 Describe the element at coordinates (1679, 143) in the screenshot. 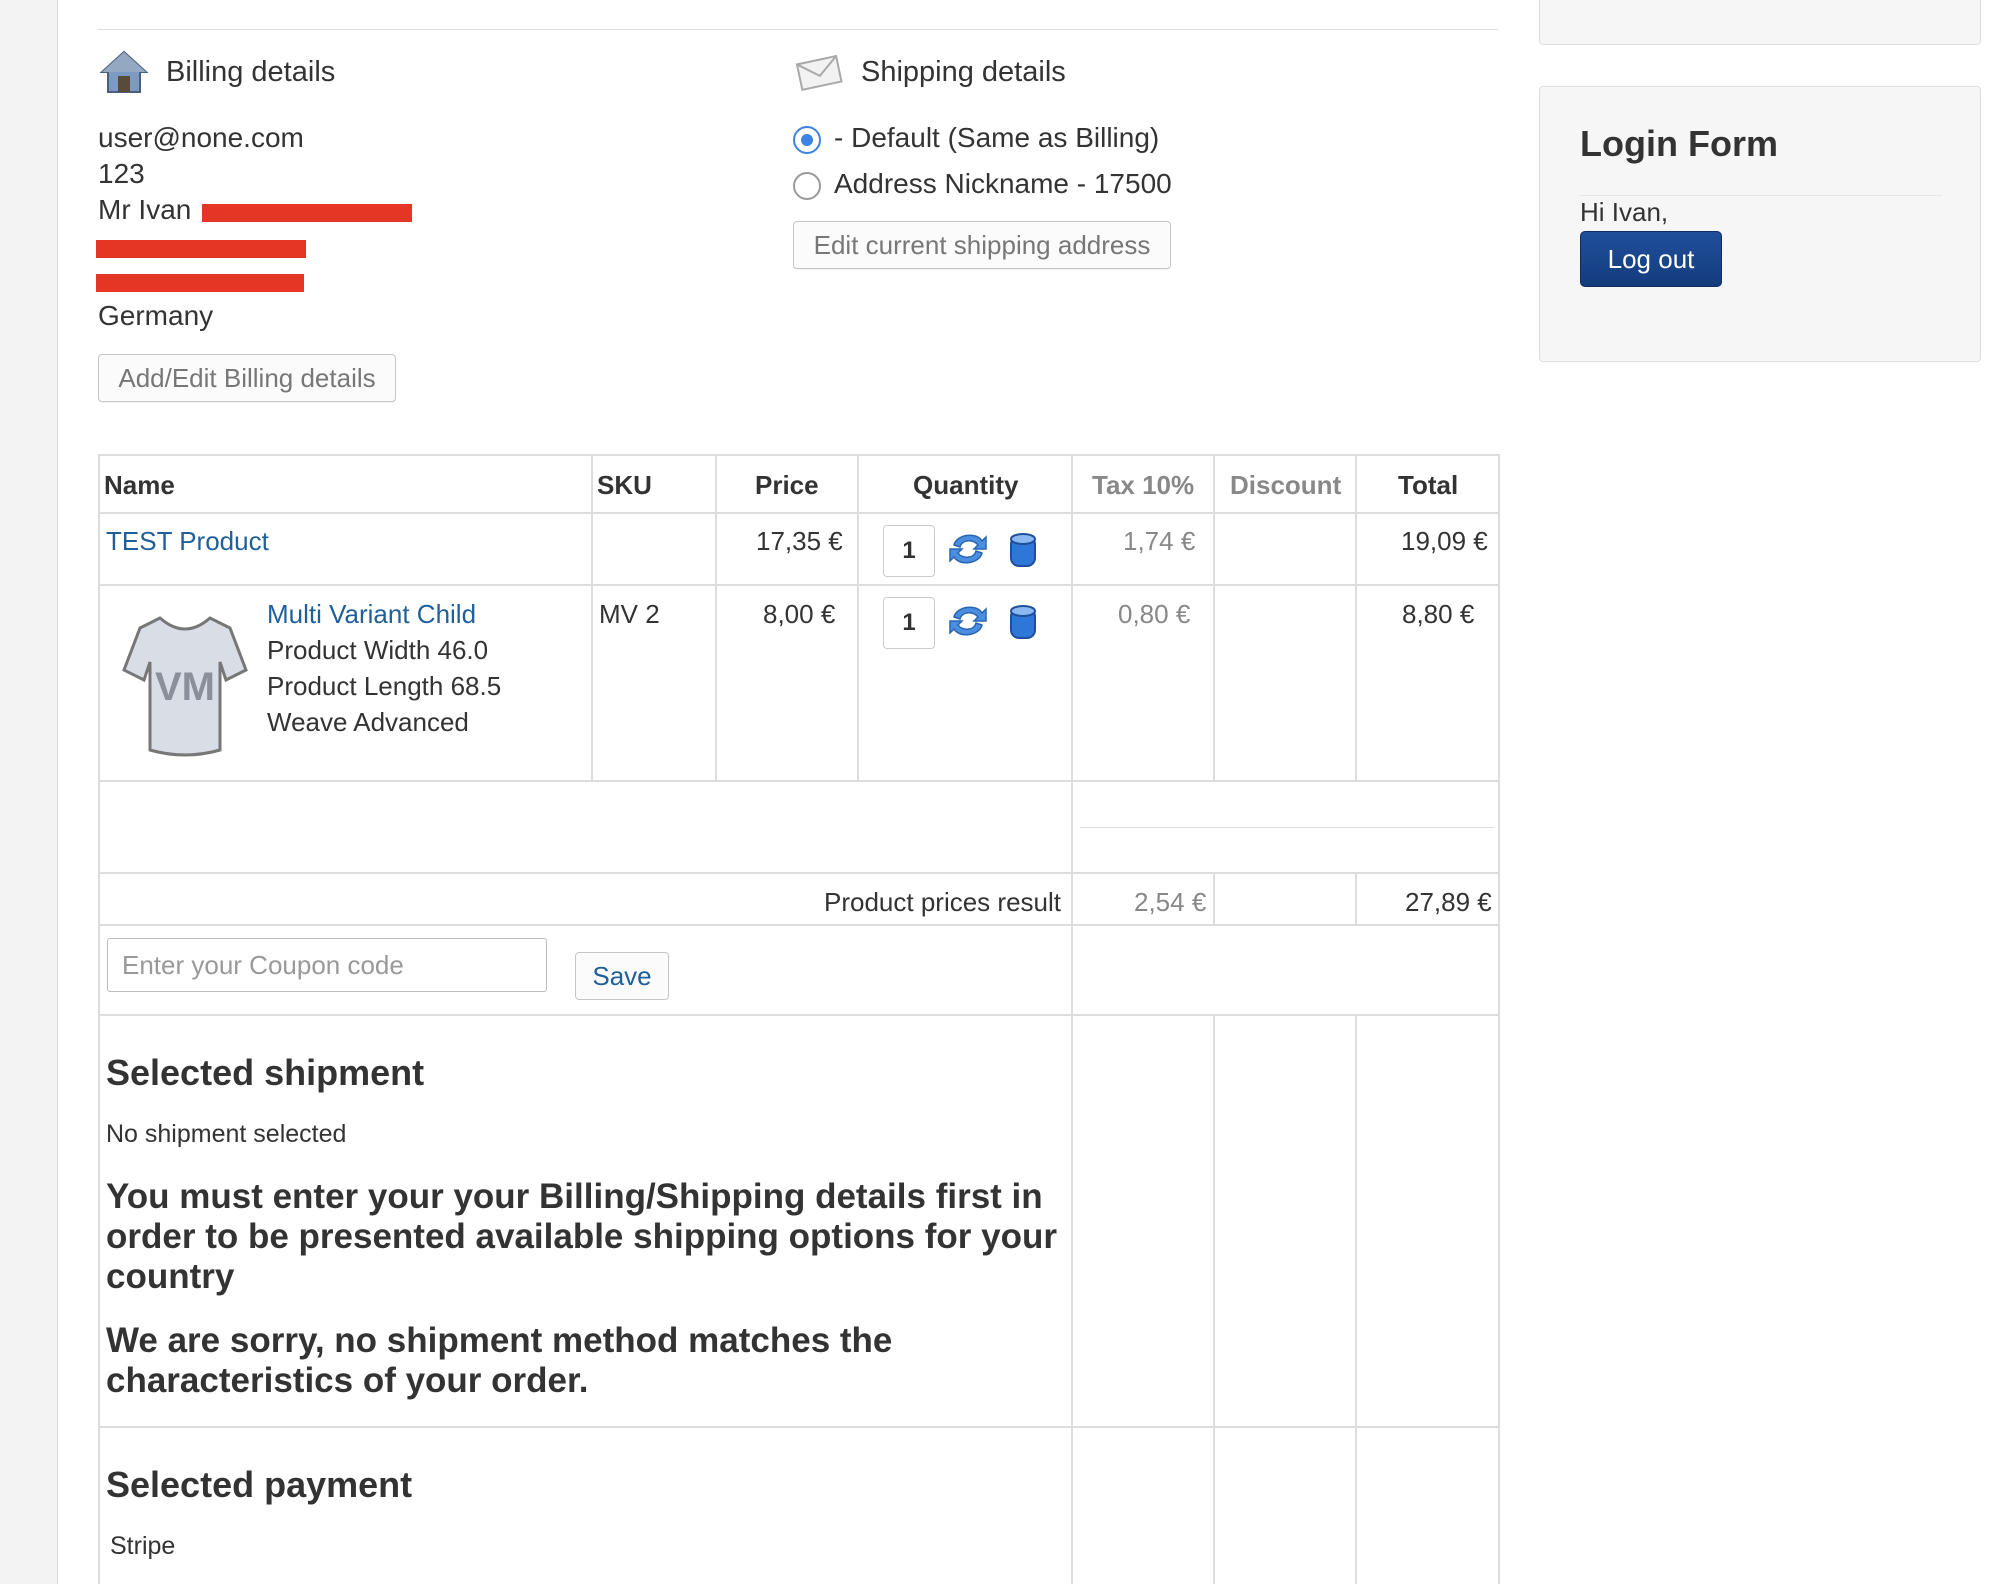

I see `login-title: Login Form` at that location.